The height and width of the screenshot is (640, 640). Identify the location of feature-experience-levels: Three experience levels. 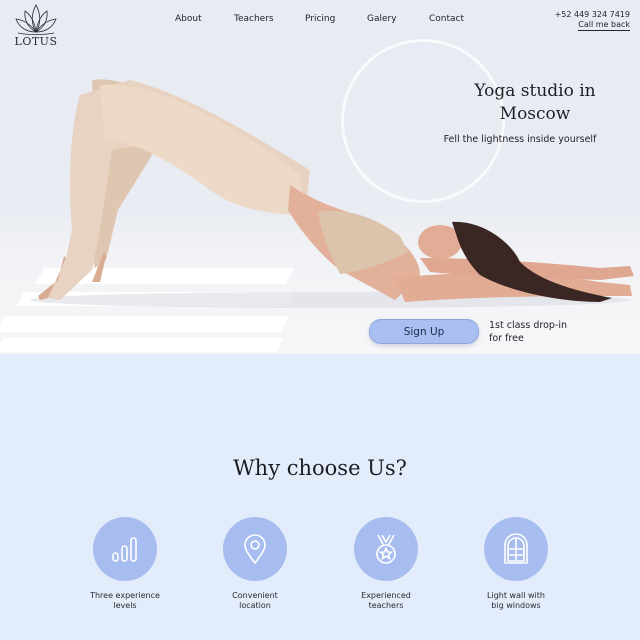
(125, 564).